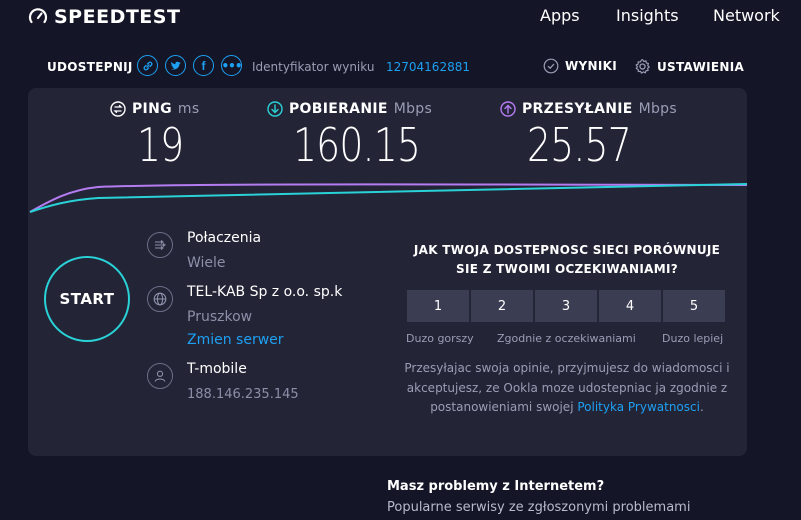 The image size is (801, 520). I want to click on upload-speed-line, so click(388, 198).